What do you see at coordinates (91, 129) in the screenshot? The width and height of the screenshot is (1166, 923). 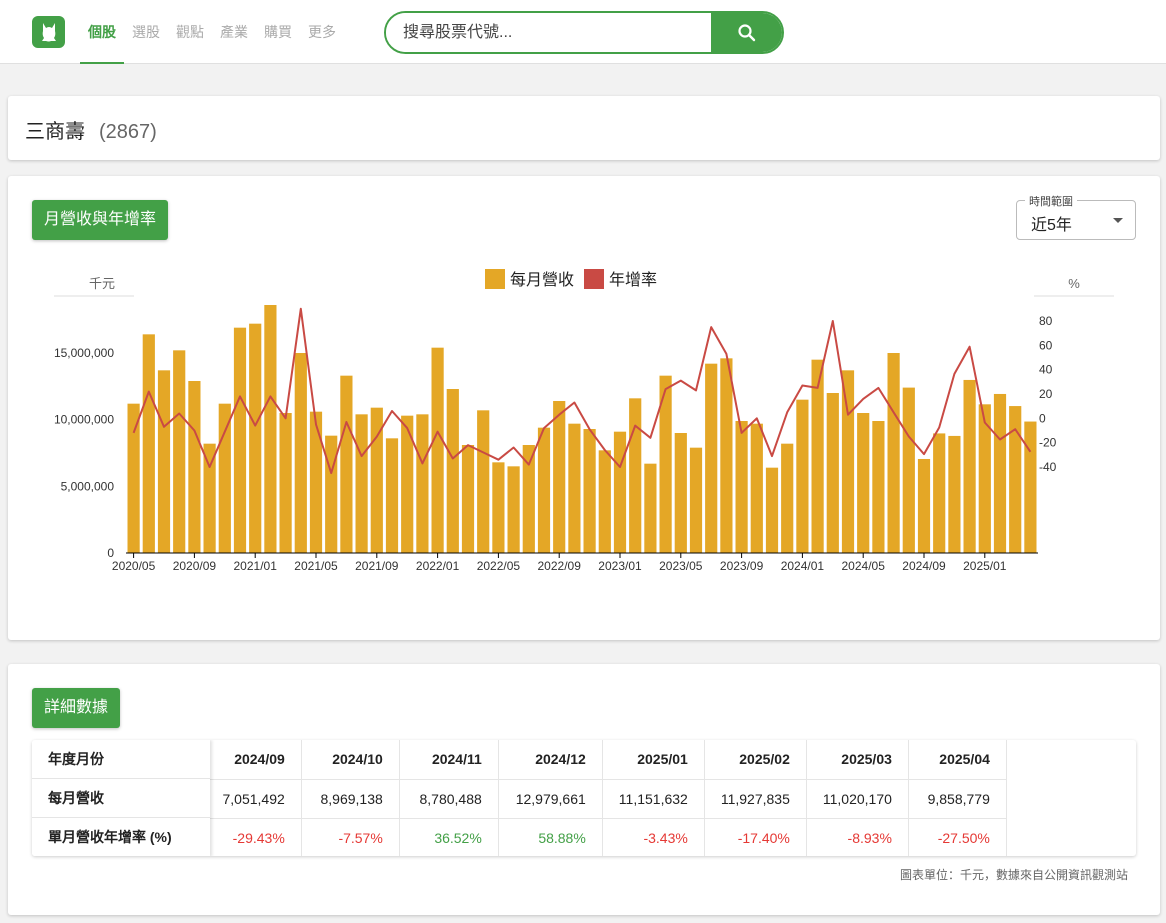 I see `stock-title: 三商壽 (2867)` at bounding box center [91, 129].